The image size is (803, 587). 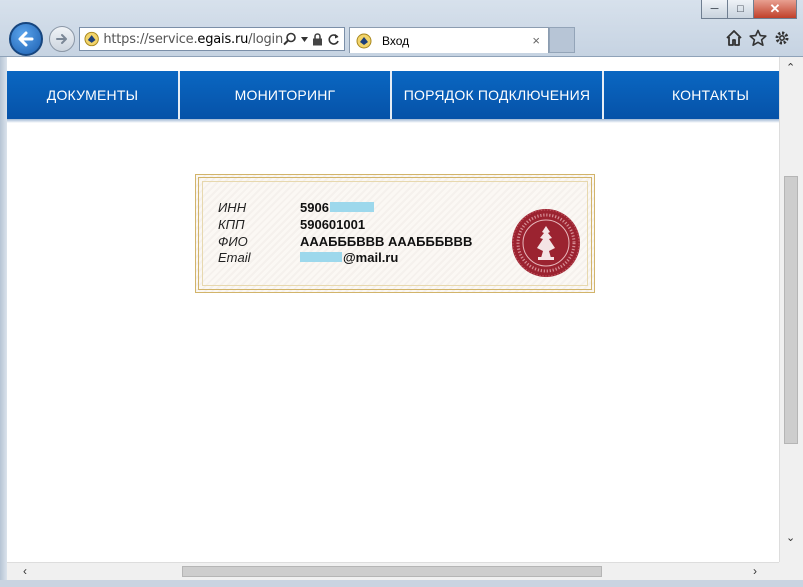 What do you see at coordinates (734, 38) in the screenshot?
I see `home-icon` at bounding box center [734, 38].